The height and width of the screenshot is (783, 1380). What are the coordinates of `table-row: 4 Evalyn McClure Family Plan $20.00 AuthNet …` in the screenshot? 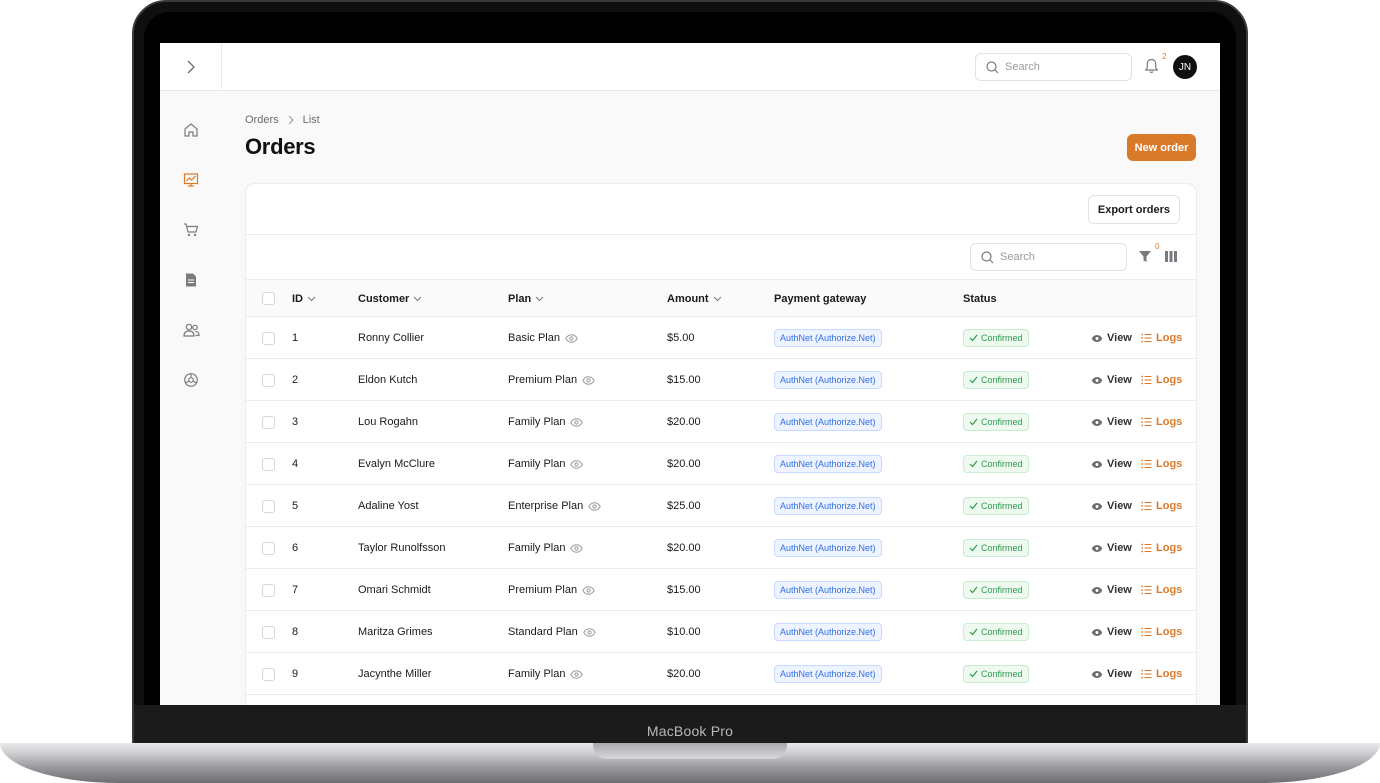 It's located at (721, 464).